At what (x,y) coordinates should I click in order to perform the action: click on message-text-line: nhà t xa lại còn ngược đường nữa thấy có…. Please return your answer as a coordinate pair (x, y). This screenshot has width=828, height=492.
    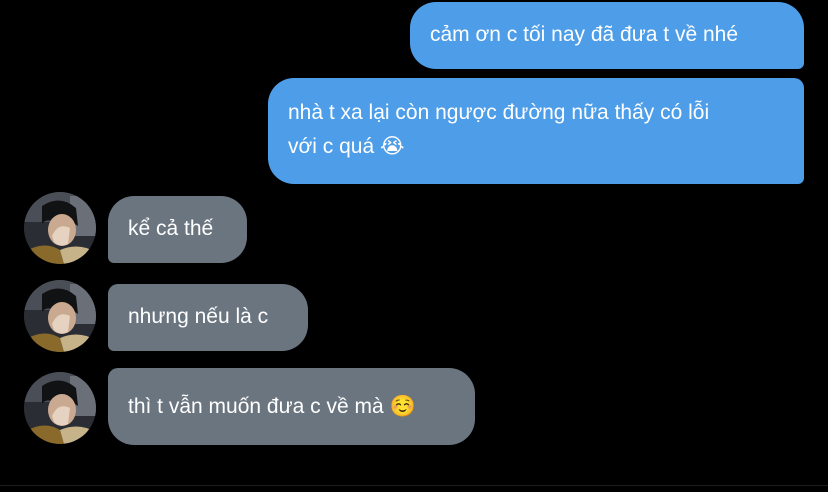
    Looking at the image, I should click on (499, 112).